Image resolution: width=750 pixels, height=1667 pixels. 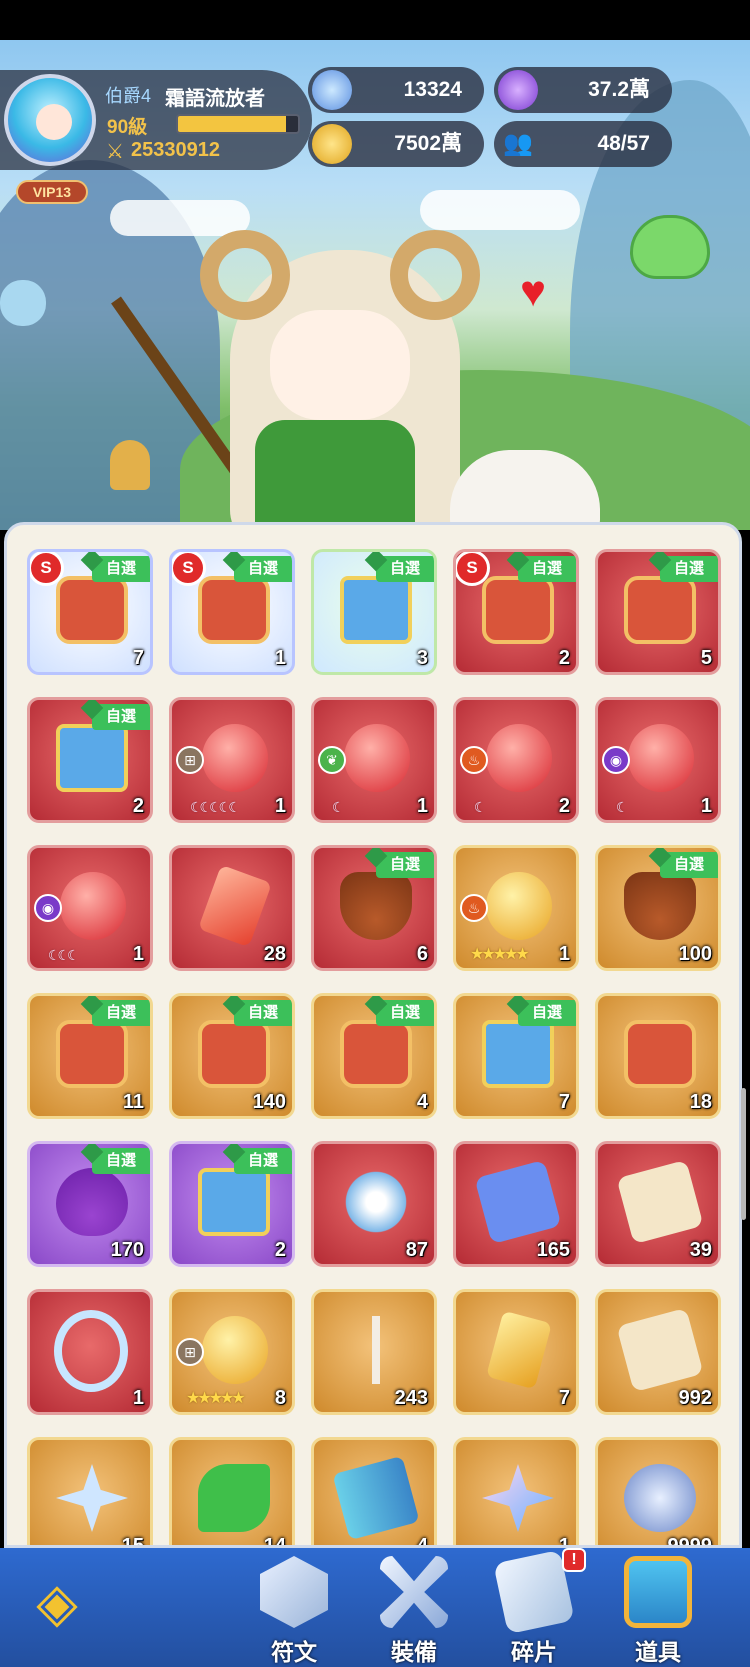 I want to click on inventory-item: ⊞ ★★★★★ 8, so click(x=232, y=1352).